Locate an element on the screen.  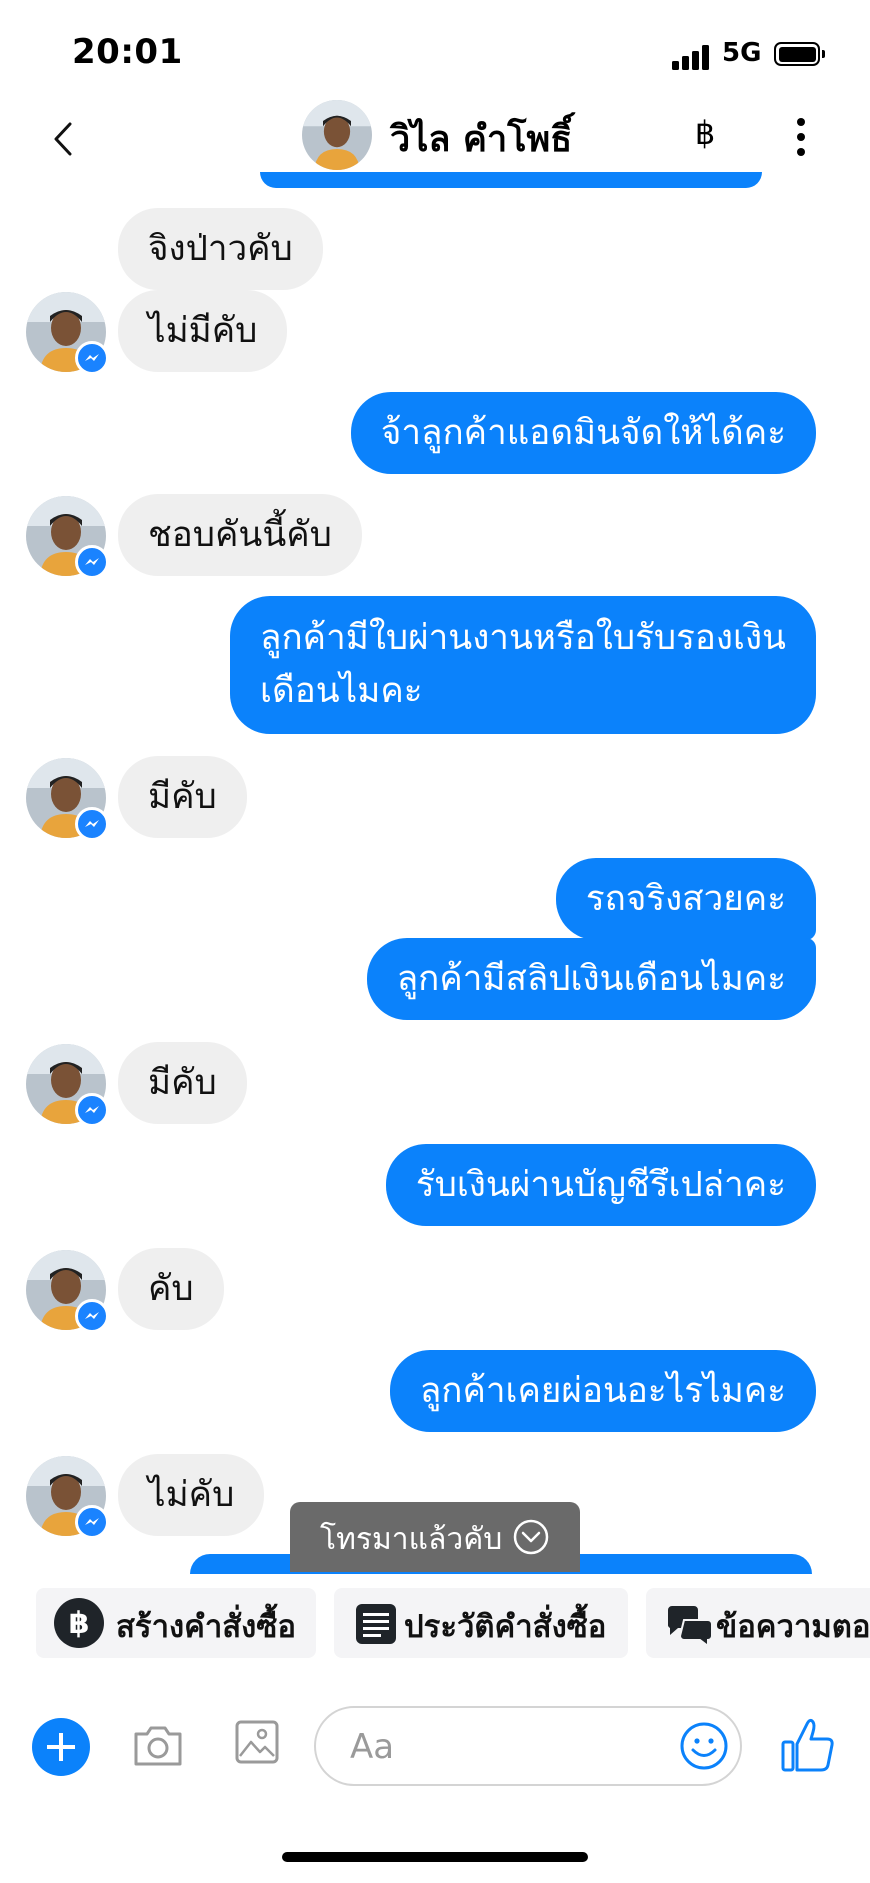
payment-button: ฿ is located at coordinates (705, 133).